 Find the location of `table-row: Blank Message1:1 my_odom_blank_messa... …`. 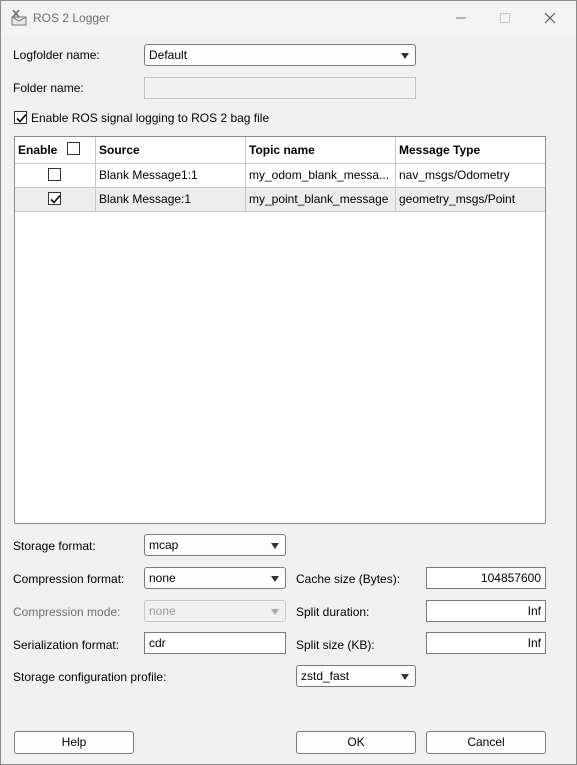

table-row: Blank Message1:1 my_odom_blank_messa... … is located at coordinates (280, 176).